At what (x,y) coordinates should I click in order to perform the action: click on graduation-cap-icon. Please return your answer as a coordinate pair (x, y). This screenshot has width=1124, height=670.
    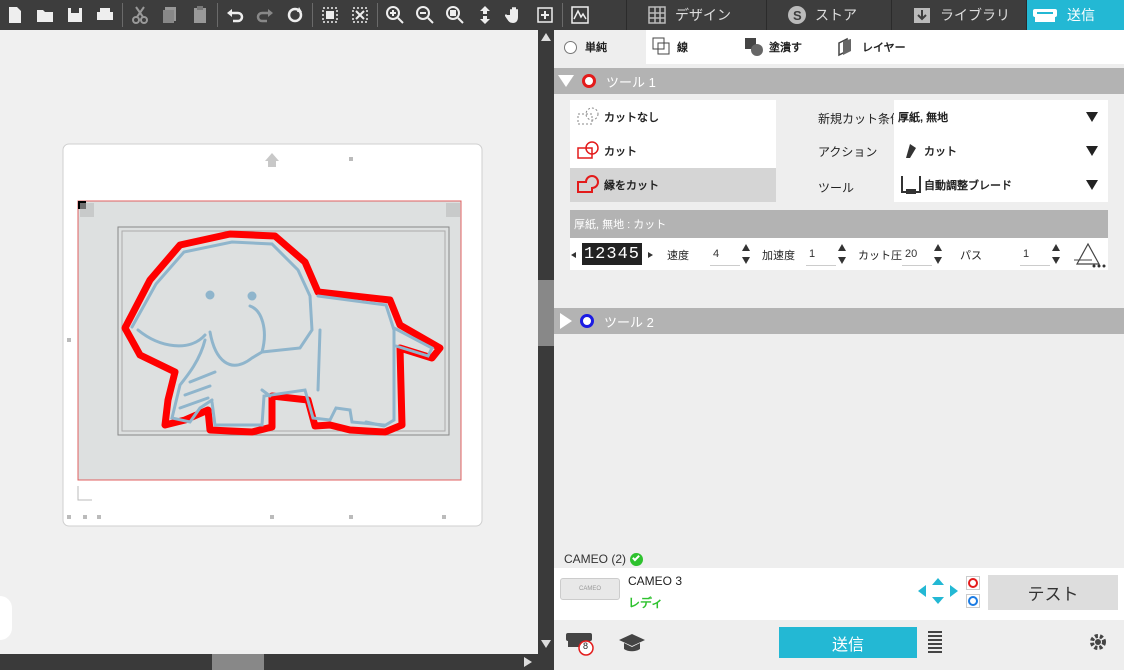
    Looking at the image, I should click on (632, 643).